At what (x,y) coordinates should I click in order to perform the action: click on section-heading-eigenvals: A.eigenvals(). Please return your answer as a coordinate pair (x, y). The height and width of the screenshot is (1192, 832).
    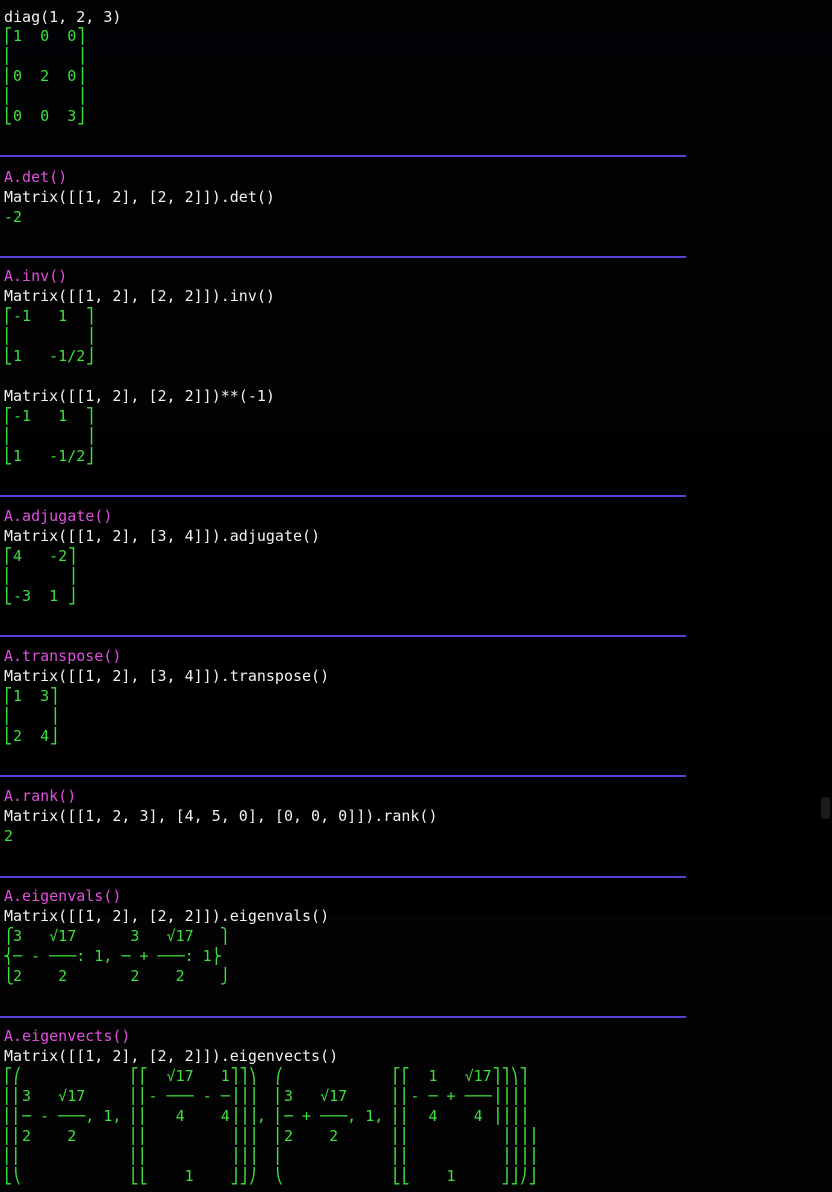
    Looking at the image, I should click on (63, 896).